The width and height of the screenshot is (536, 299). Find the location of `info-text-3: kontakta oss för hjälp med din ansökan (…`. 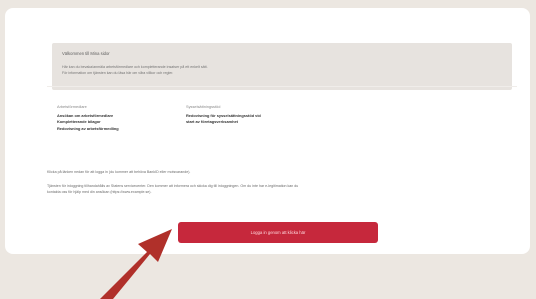

info-text-3: kontakta oss för hjälp med din ansökan (… is located at coordinates (99, 192).